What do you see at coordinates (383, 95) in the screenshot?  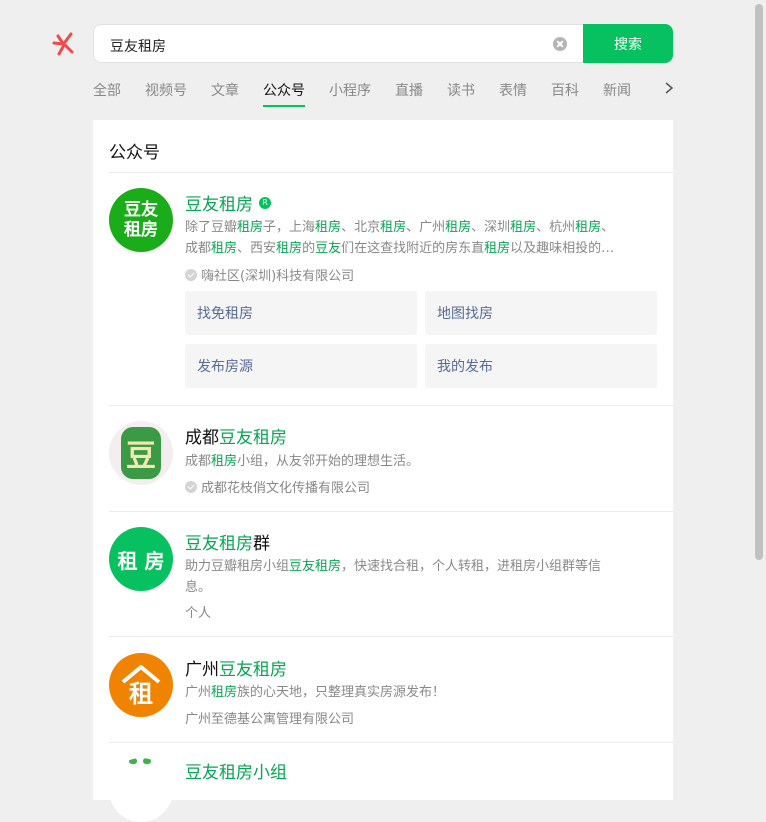 I see `category-tabs: 全部 视频号 文章 公众号 小程序 直播 读书 表情 百科 新闻` at bounding box center [383, 95].